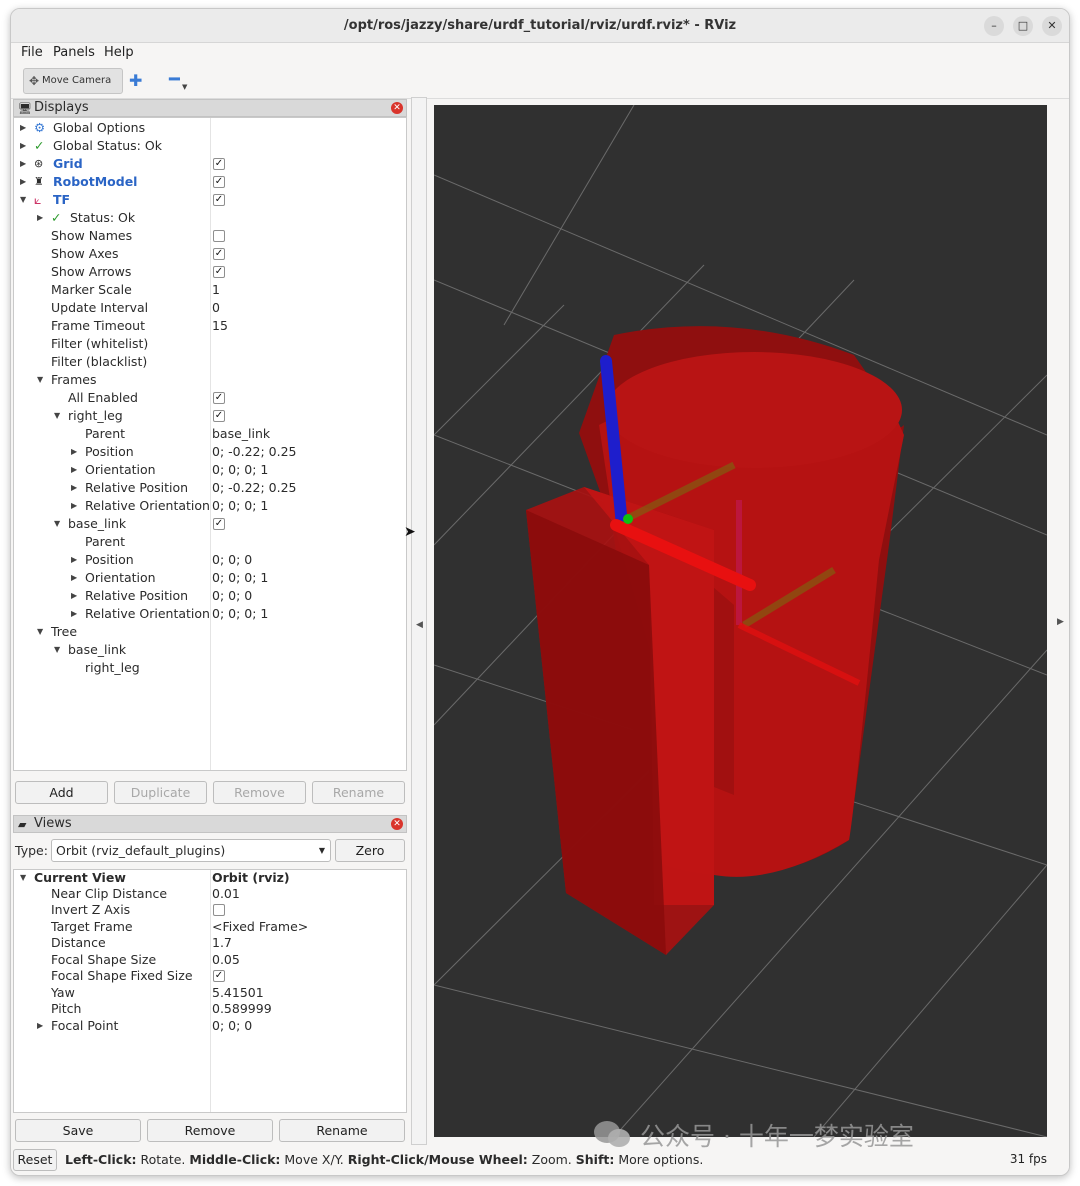 Image resolution: width=1080 pixels, height=1186 pixels. What do you see at coordinates (210, 416) in the screenshot?
I see `tree-row: ▼ right_leg ✓` at bounding box center [210, 416].